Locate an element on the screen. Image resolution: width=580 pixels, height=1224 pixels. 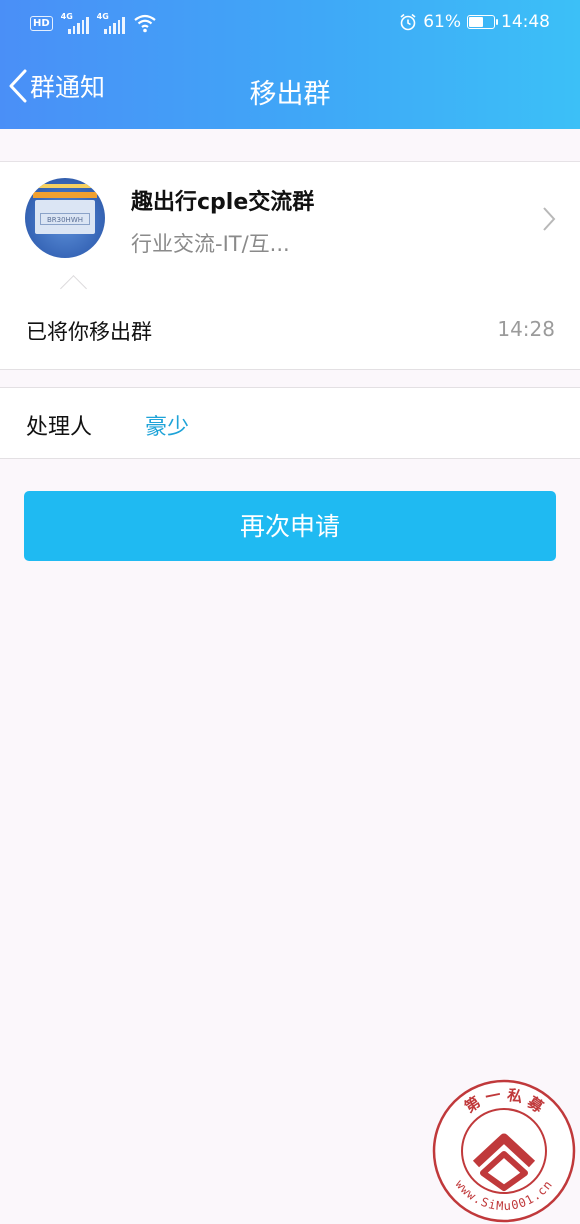
battery-percent: 61% is located at coordinates (442, 22).